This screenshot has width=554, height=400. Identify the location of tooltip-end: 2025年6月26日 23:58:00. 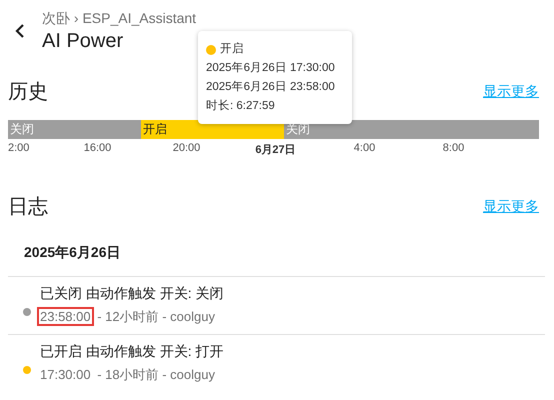
(271, 87).